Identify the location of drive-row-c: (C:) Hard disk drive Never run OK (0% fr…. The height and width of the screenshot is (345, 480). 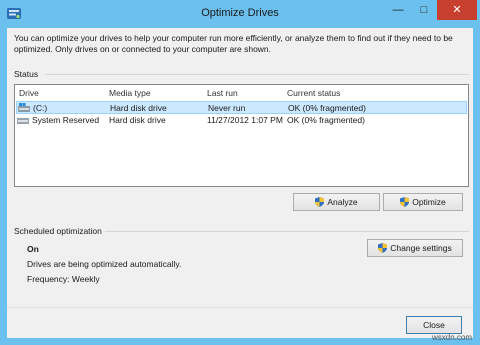
(241, 107).